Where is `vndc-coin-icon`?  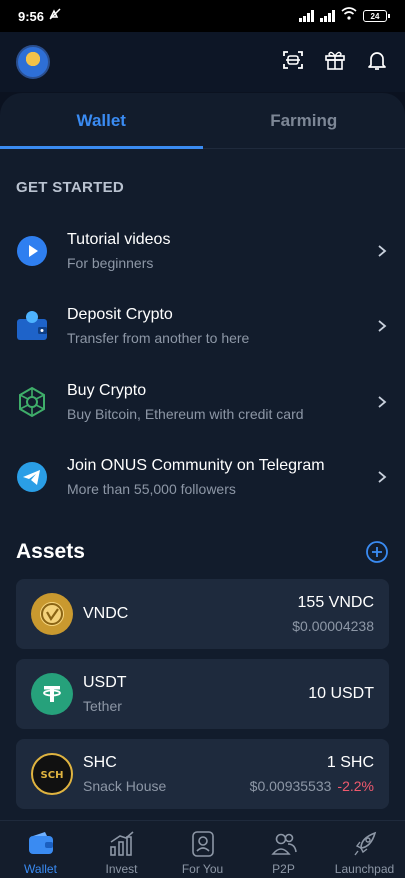 vndc-coin-icon is located at coordinates (52, 614).